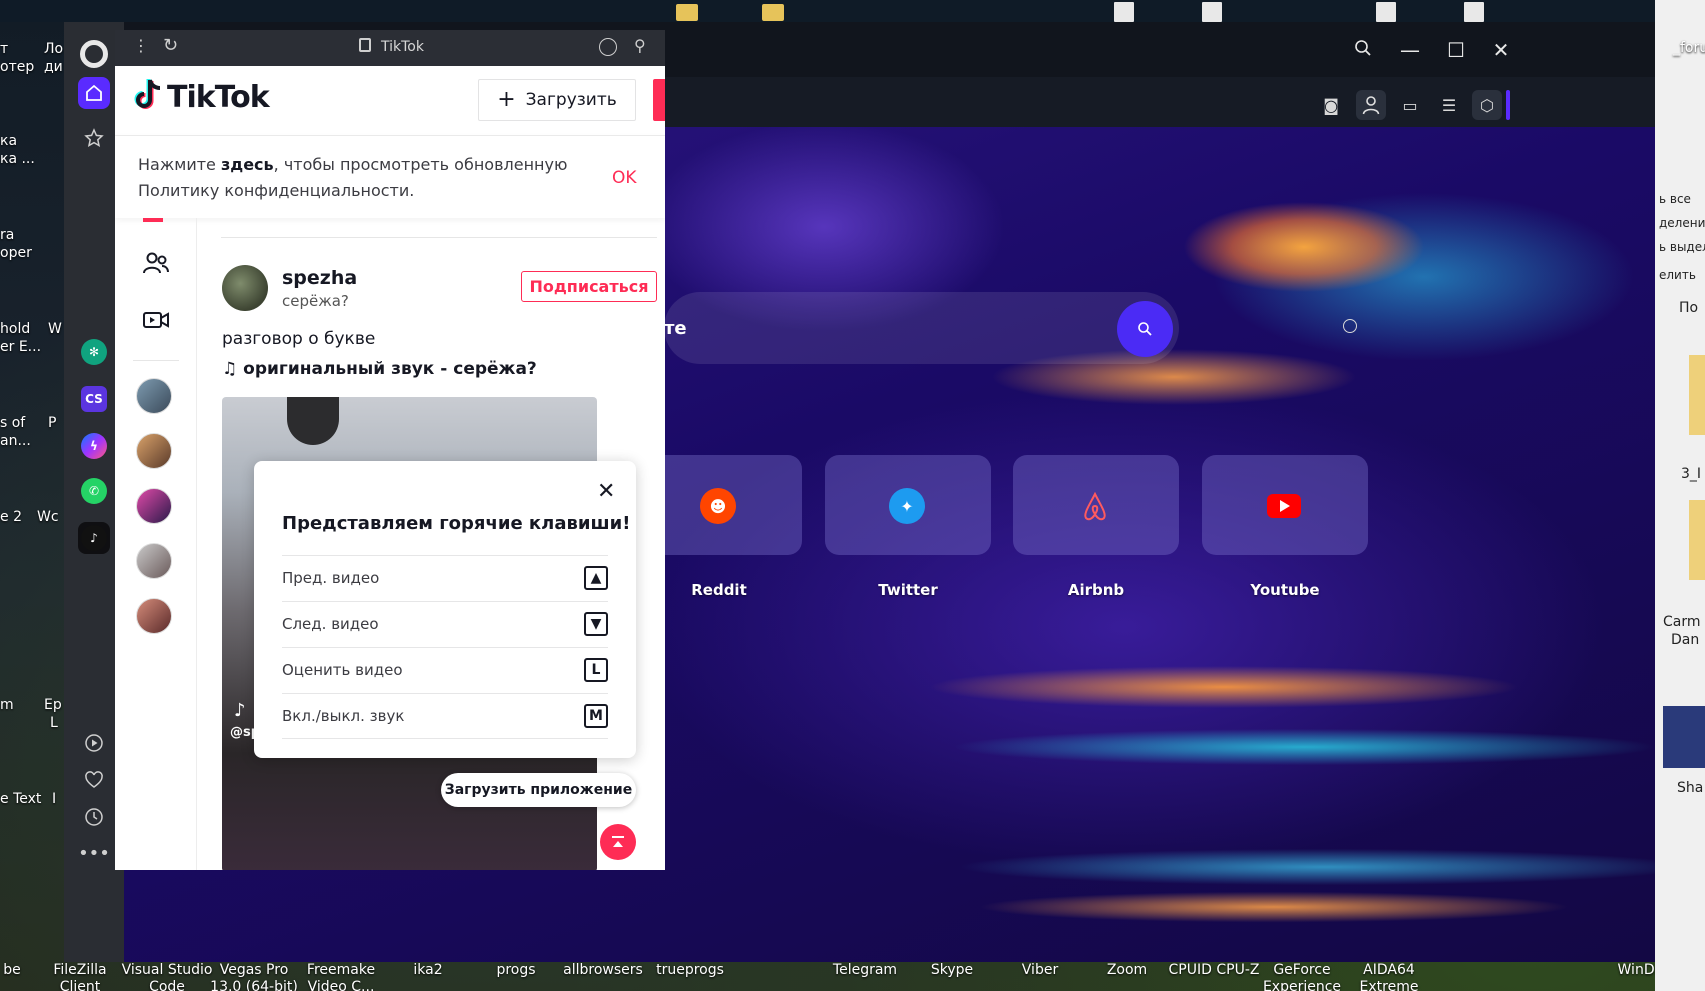 The image size is (1705, 991). Describe the element at coordinates (921, 328) in the screenshot. I see `start-page-search: те` at that location.